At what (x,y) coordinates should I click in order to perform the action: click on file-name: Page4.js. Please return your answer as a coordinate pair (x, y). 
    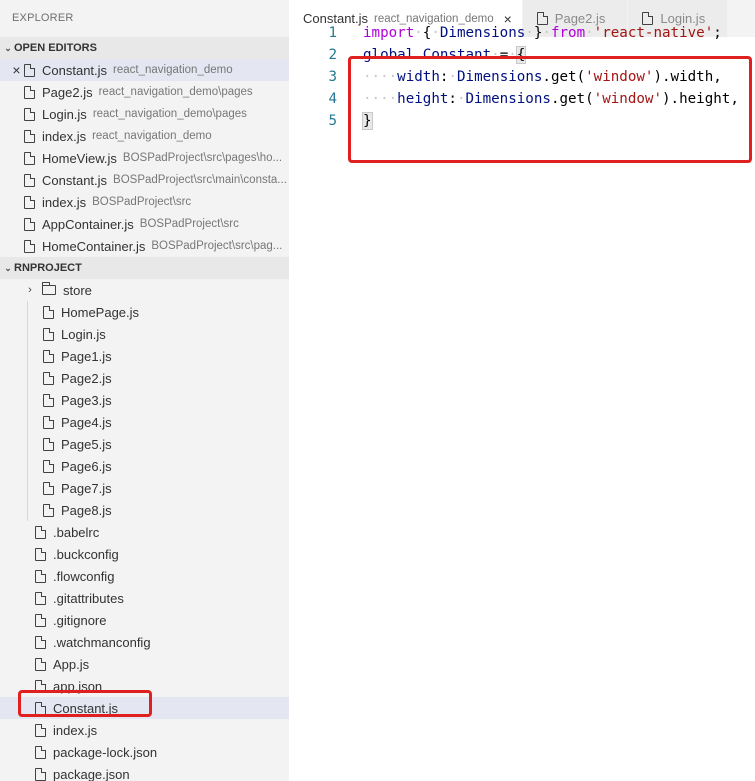
    Looking at the image, I should click on (86, 422).